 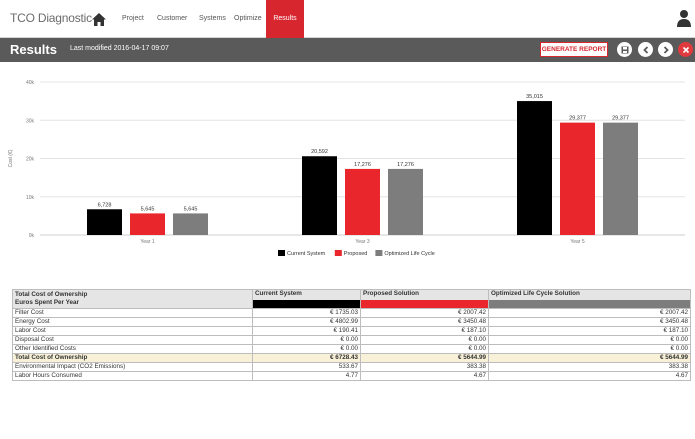 I want to click on nav-customer: Customer, so click(x=172, y=19).